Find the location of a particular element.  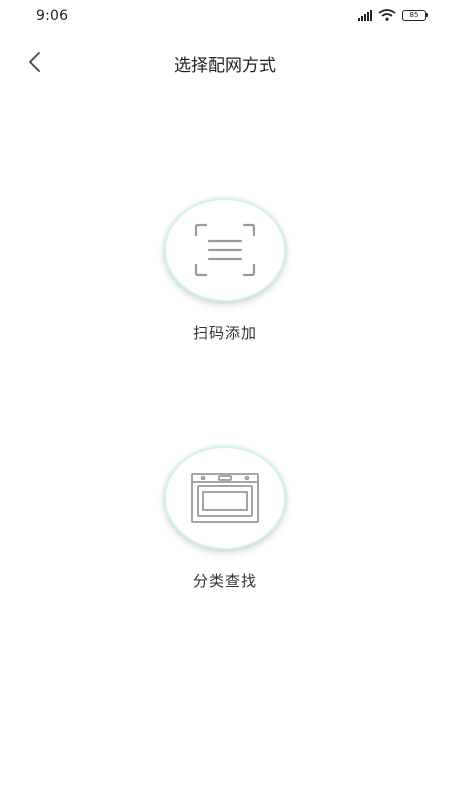

status-time: 9:06 is located at coordinates (52, 16).